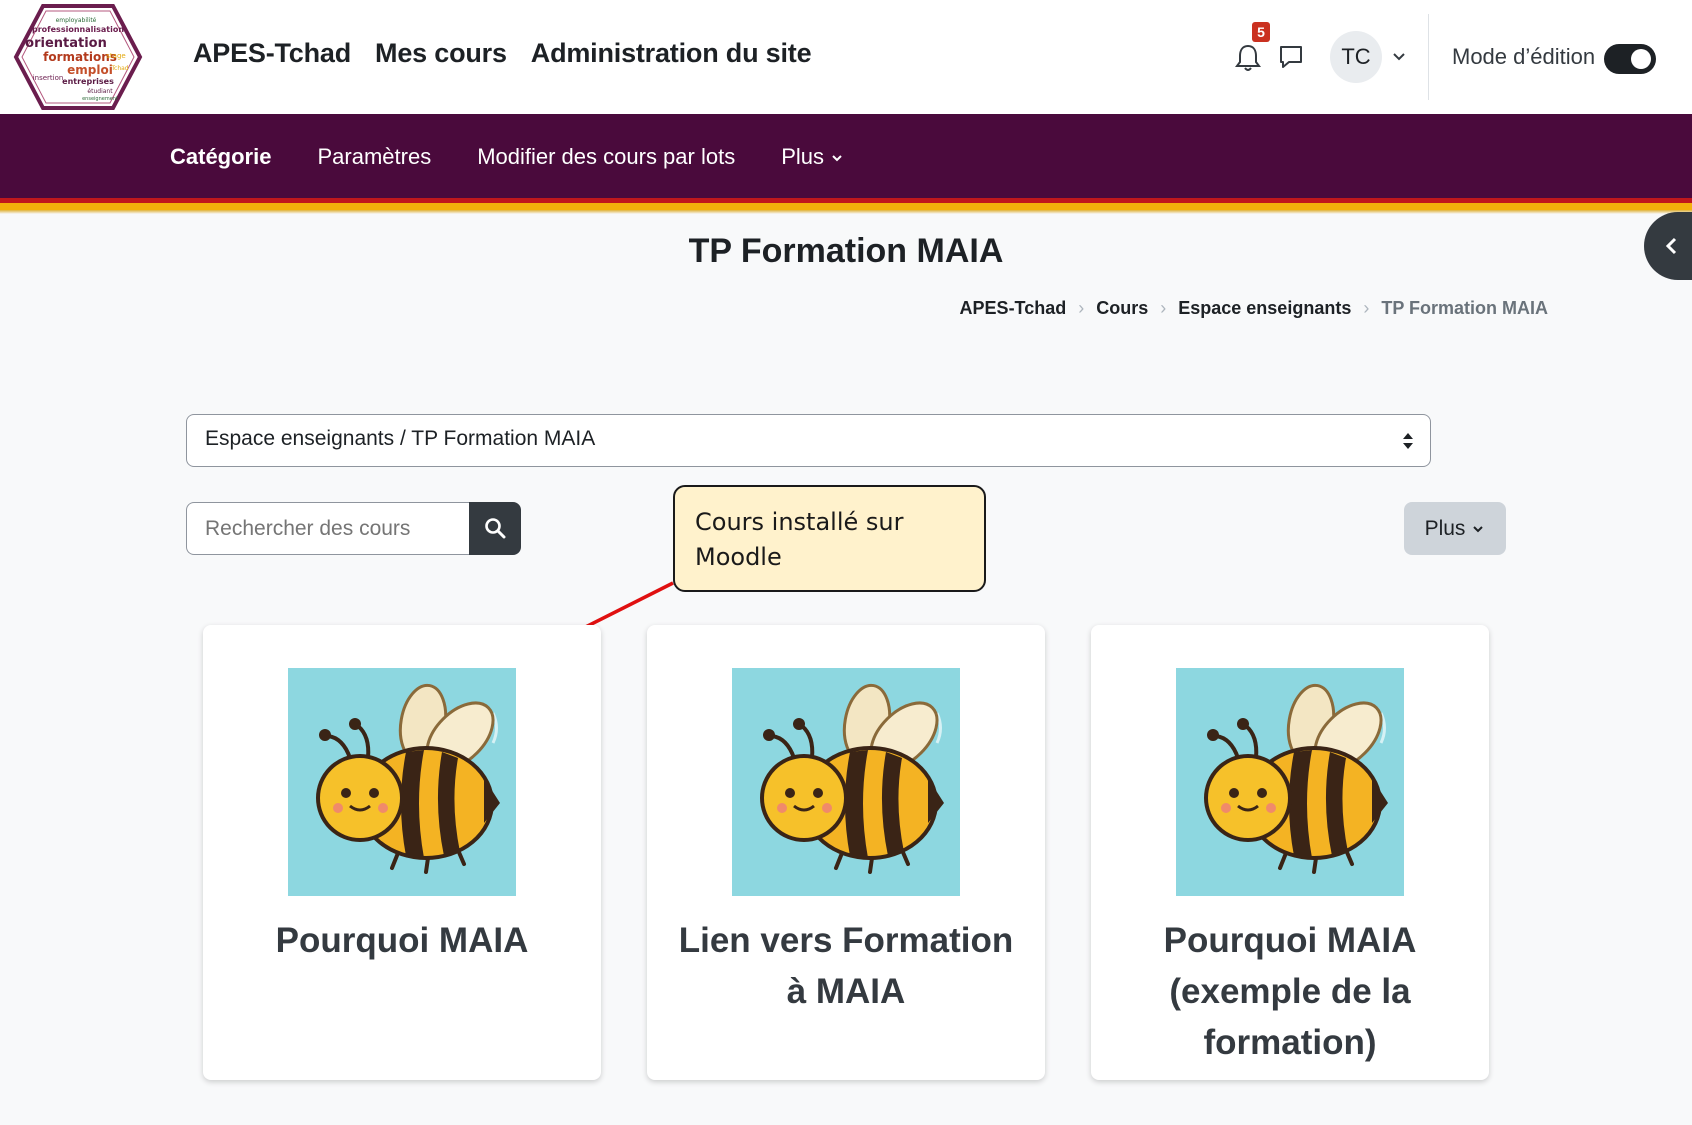 The height and width of the screenshot is (1125, 1692). Describe the element at coordinates (846, 966) in the screenshot. I see `course-title-link: Lien vers Formation à MAIA` at that location.